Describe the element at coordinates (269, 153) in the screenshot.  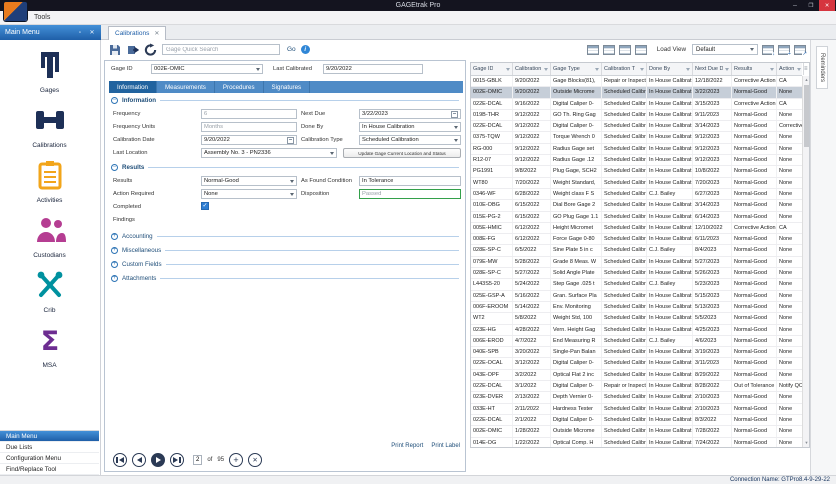
I see `last-location-field: Assembly No. 3 - PN2336` at that location.